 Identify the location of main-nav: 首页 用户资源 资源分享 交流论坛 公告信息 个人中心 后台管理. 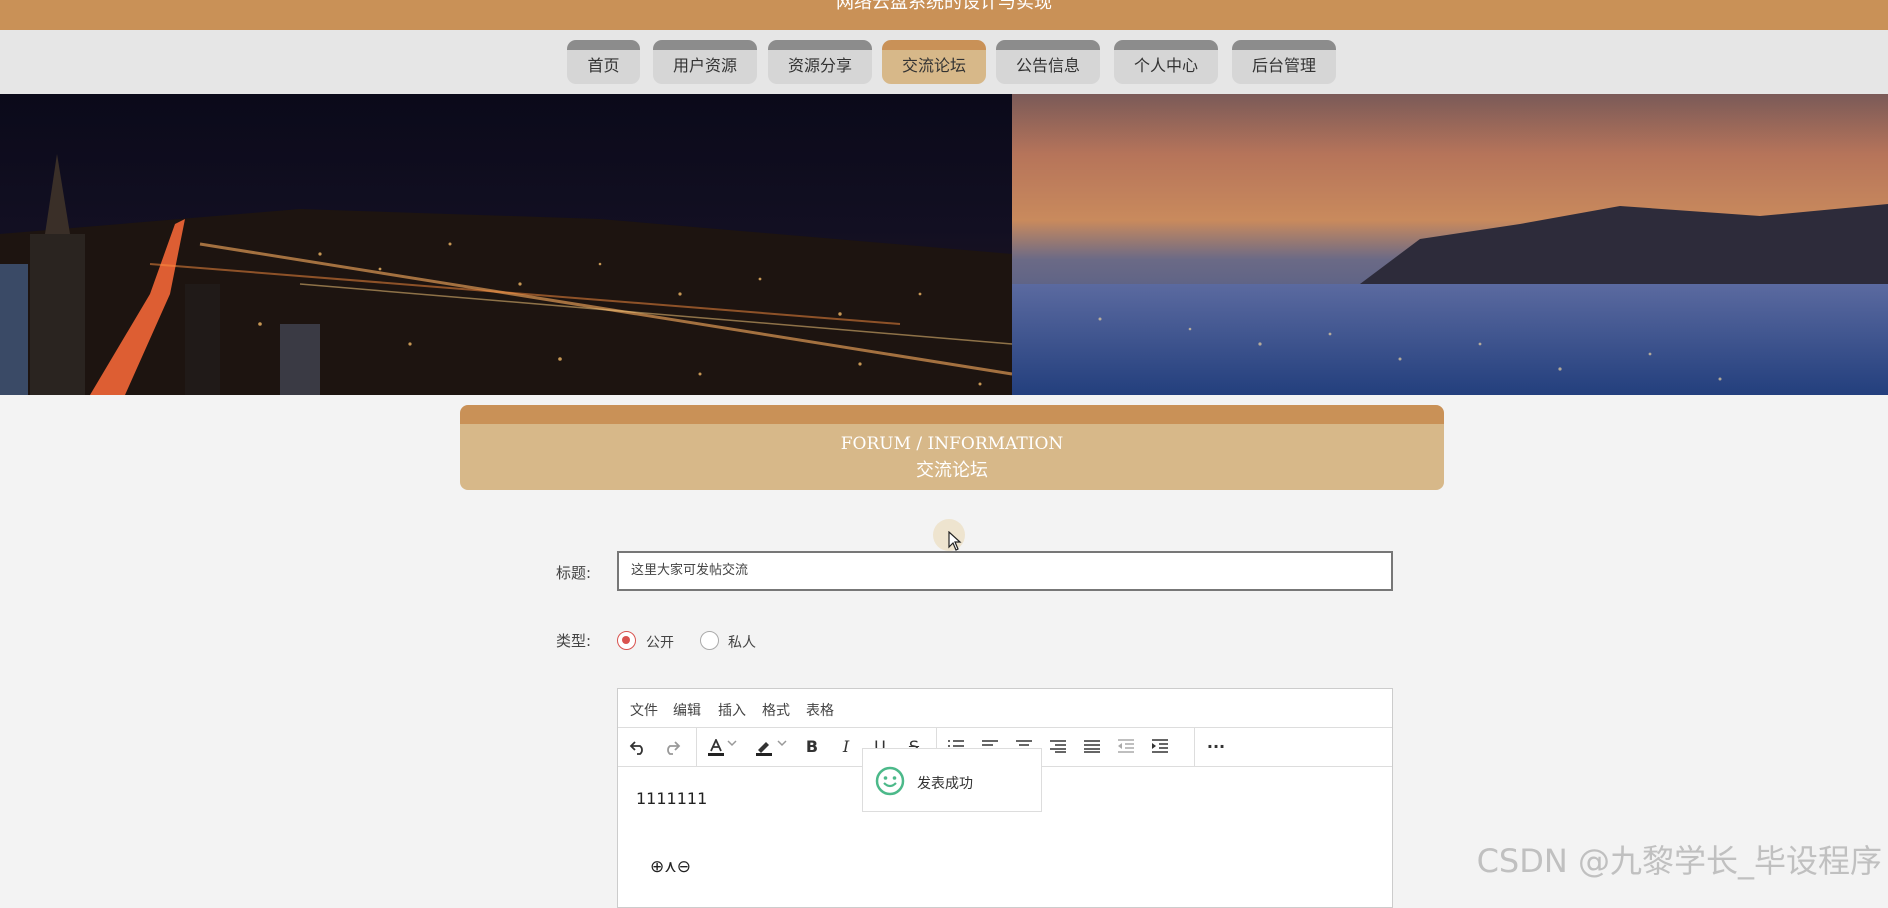
(944, 62).